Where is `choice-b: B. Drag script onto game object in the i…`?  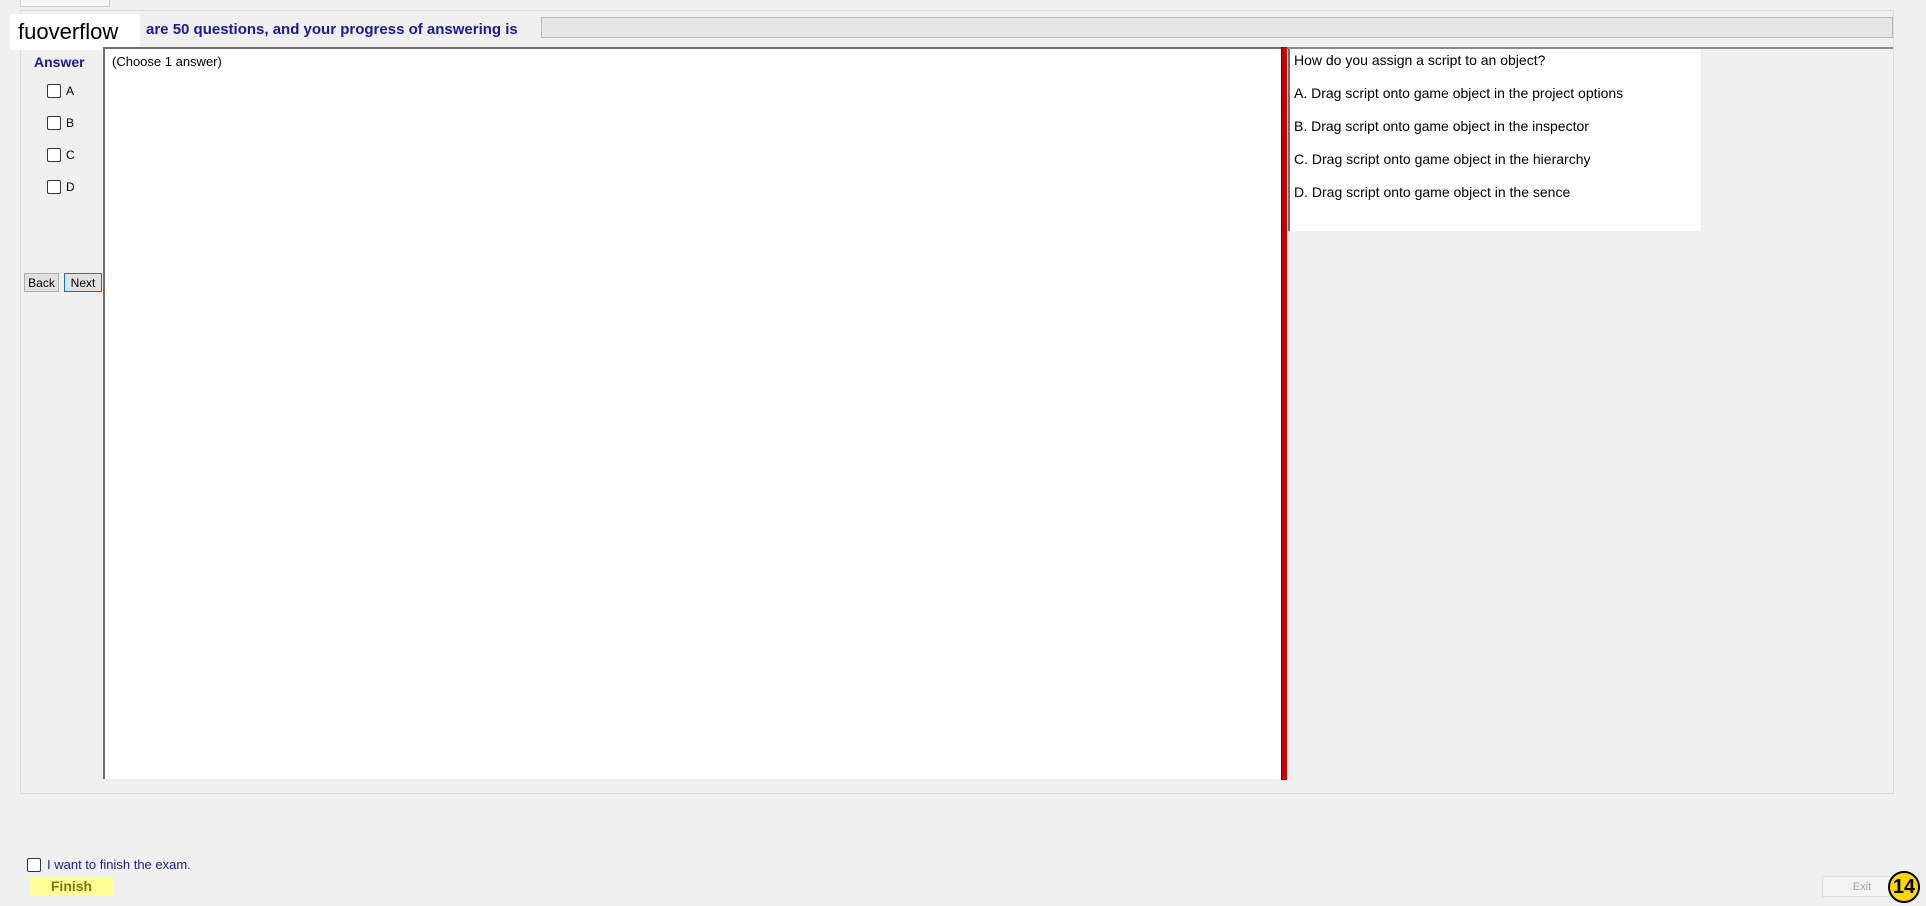 choice-b: B. Drag script onto game object in the i… is located at coordinates (1441, 126).